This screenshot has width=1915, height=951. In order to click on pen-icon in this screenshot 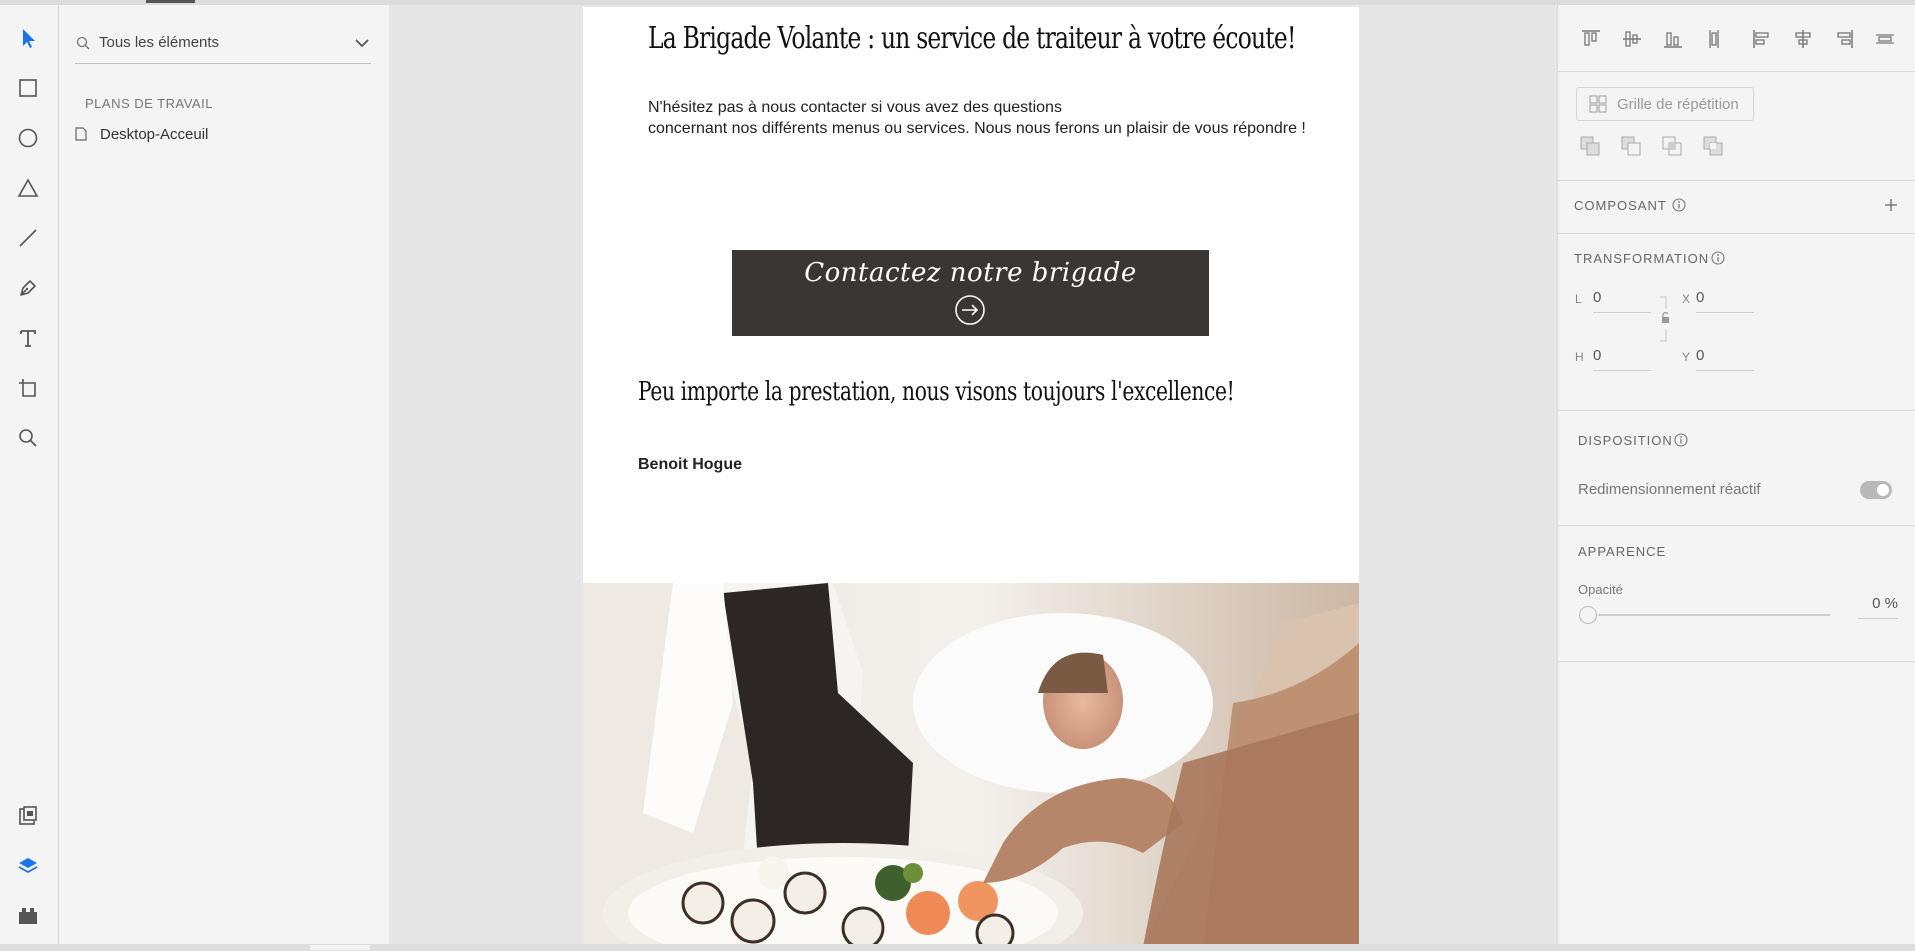, I will do `click(28, 288)`.